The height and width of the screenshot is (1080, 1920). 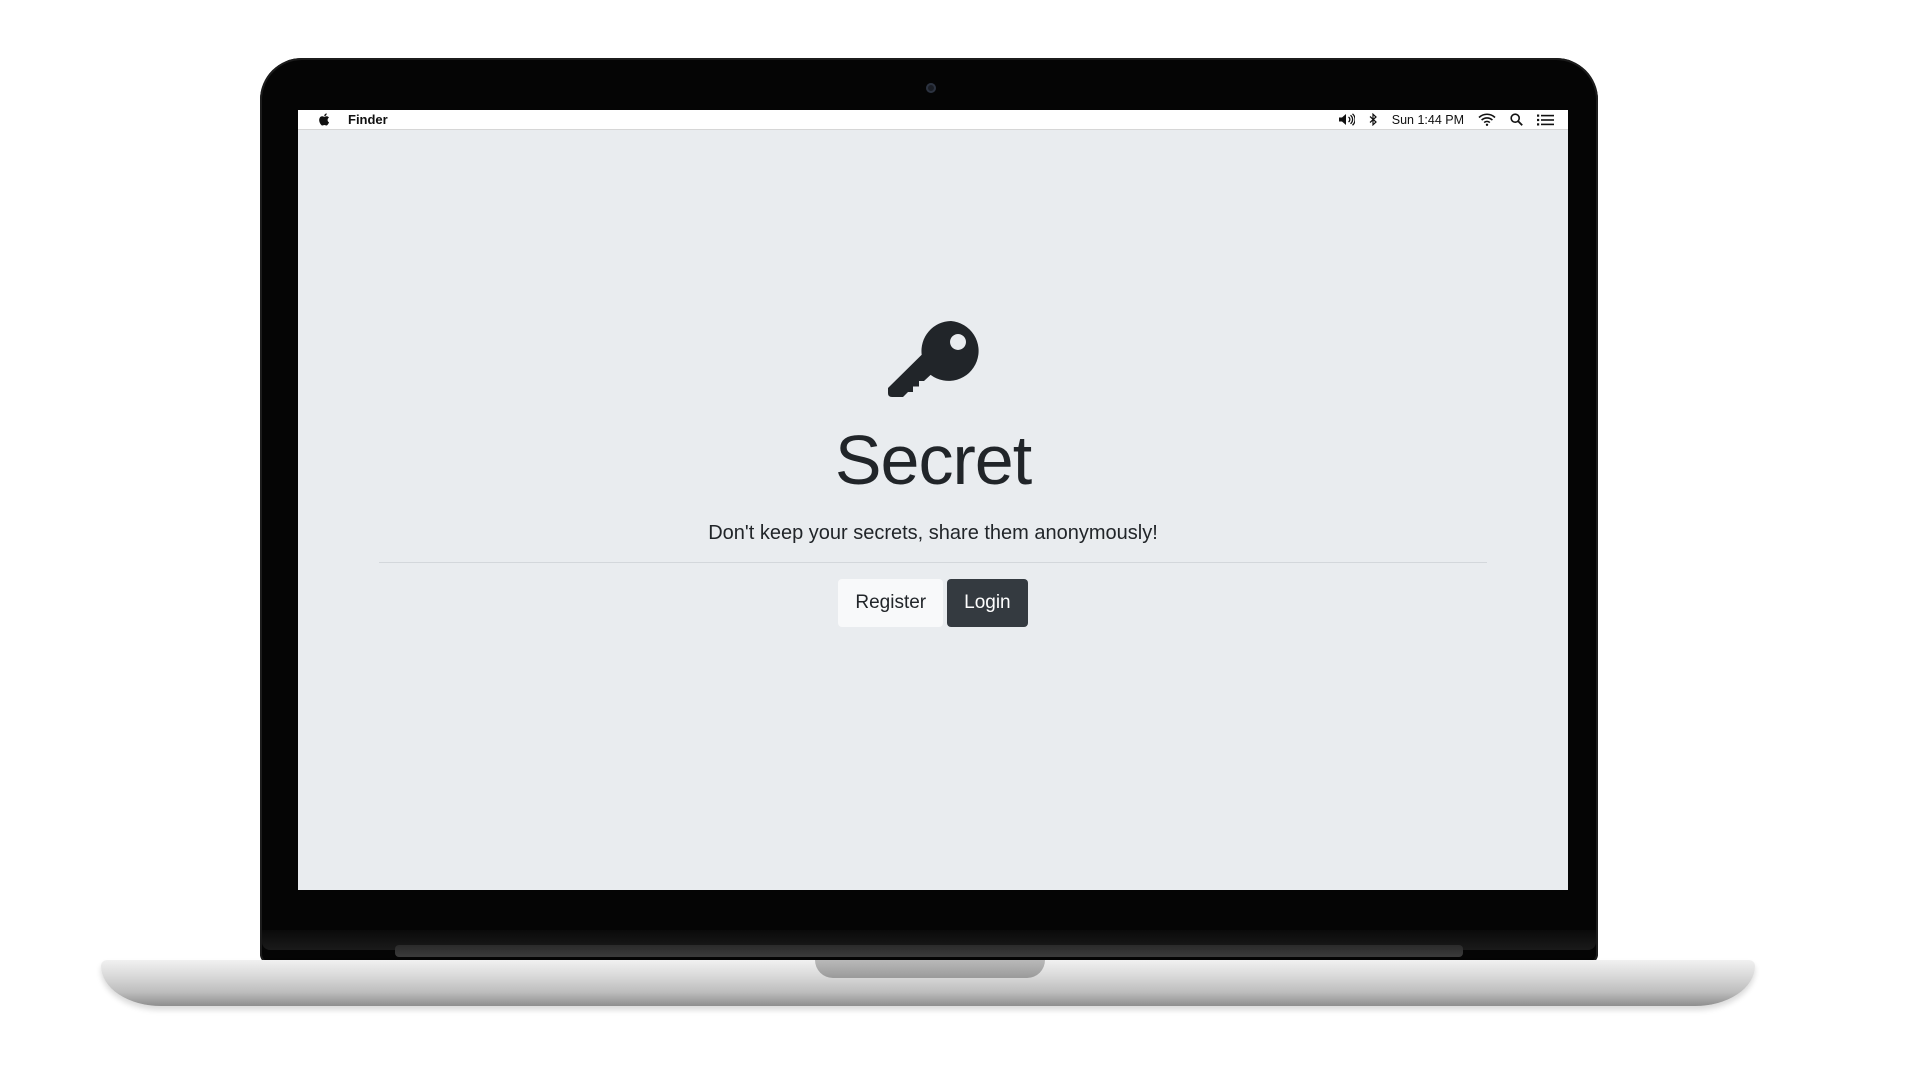 I want to click on key-icon, so click(x=933, y=359).